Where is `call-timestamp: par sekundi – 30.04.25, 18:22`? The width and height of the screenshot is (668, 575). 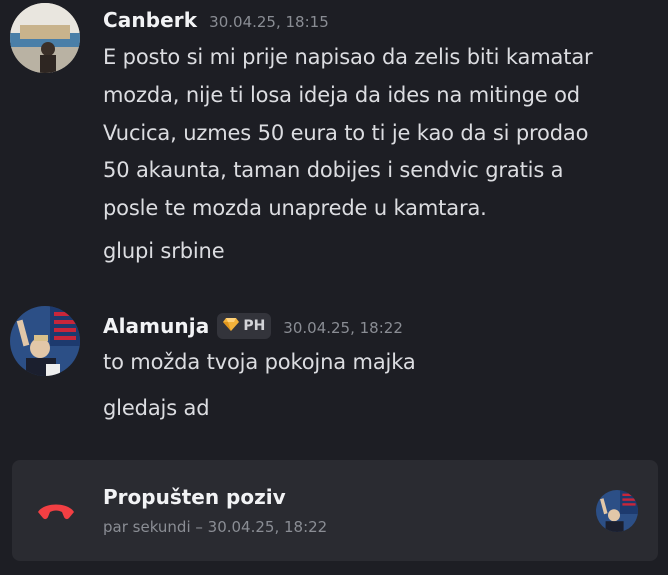 call-timestamp: par sekundi – 30.04.25, 18:22 is located at coordinates (215, 527).